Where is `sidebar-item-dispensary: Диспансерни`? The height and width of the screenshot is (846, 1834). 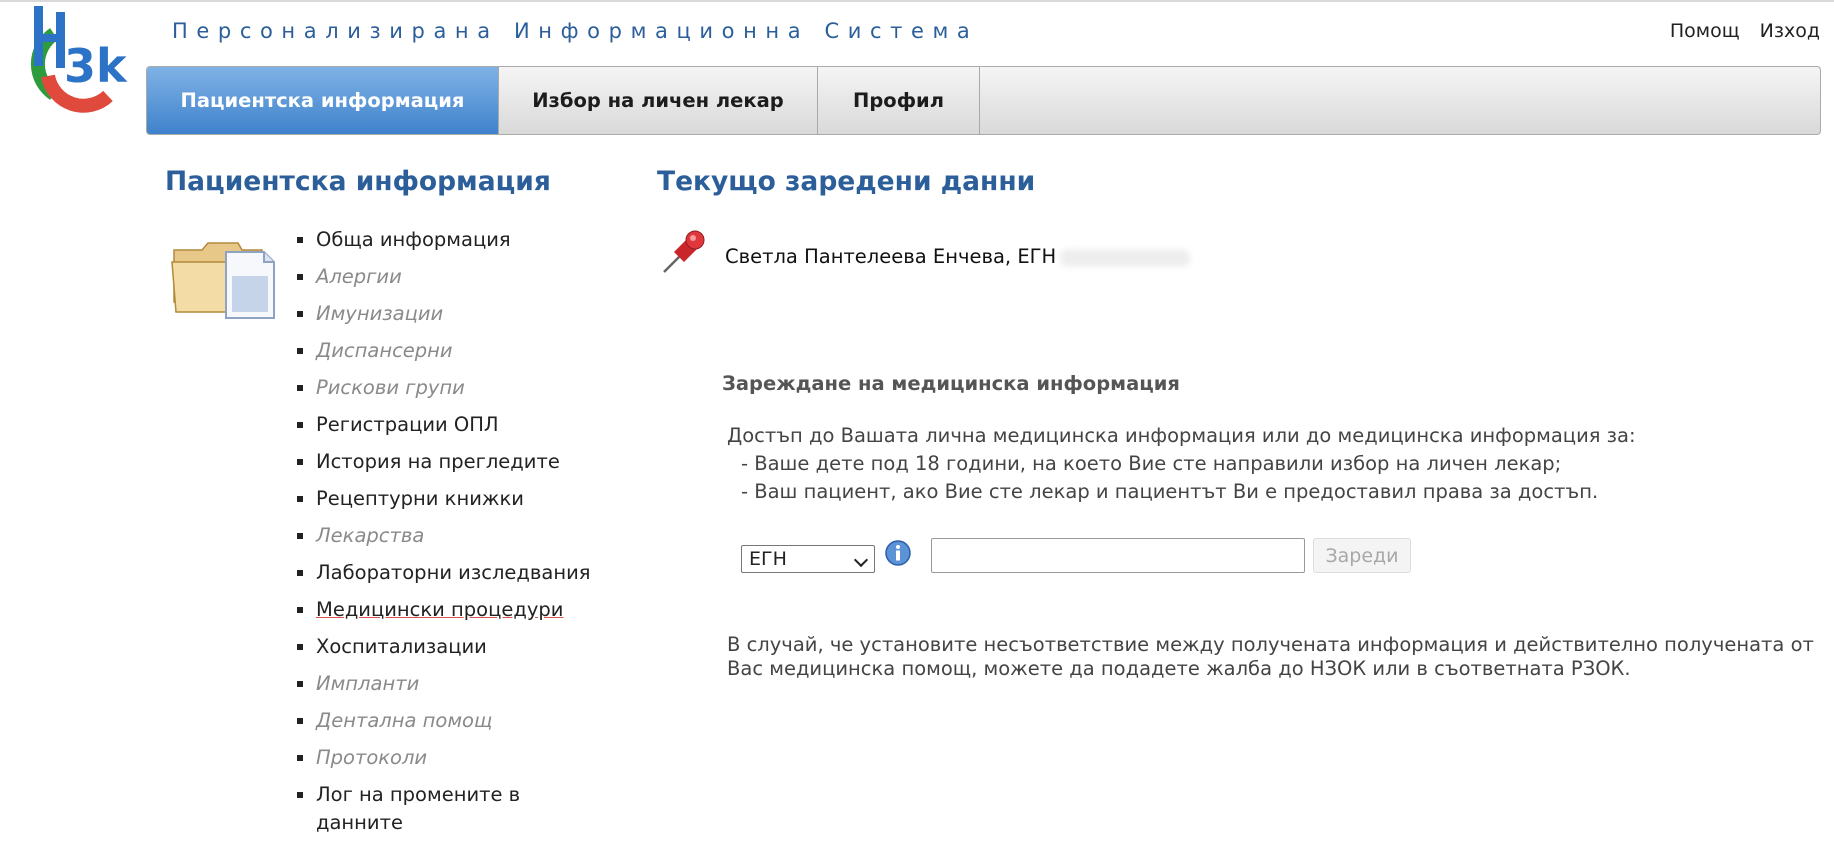 sidebar-item-dispensary: Диспансерни is located at coordinates (435, 351).